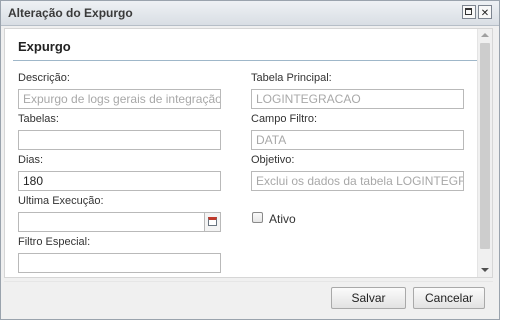 This screenshot has height=333, width=506. What do you see at coordinates (257, 217) in the screenshot?
I see `ativo-checkbox` at bounding box center [257, 217].